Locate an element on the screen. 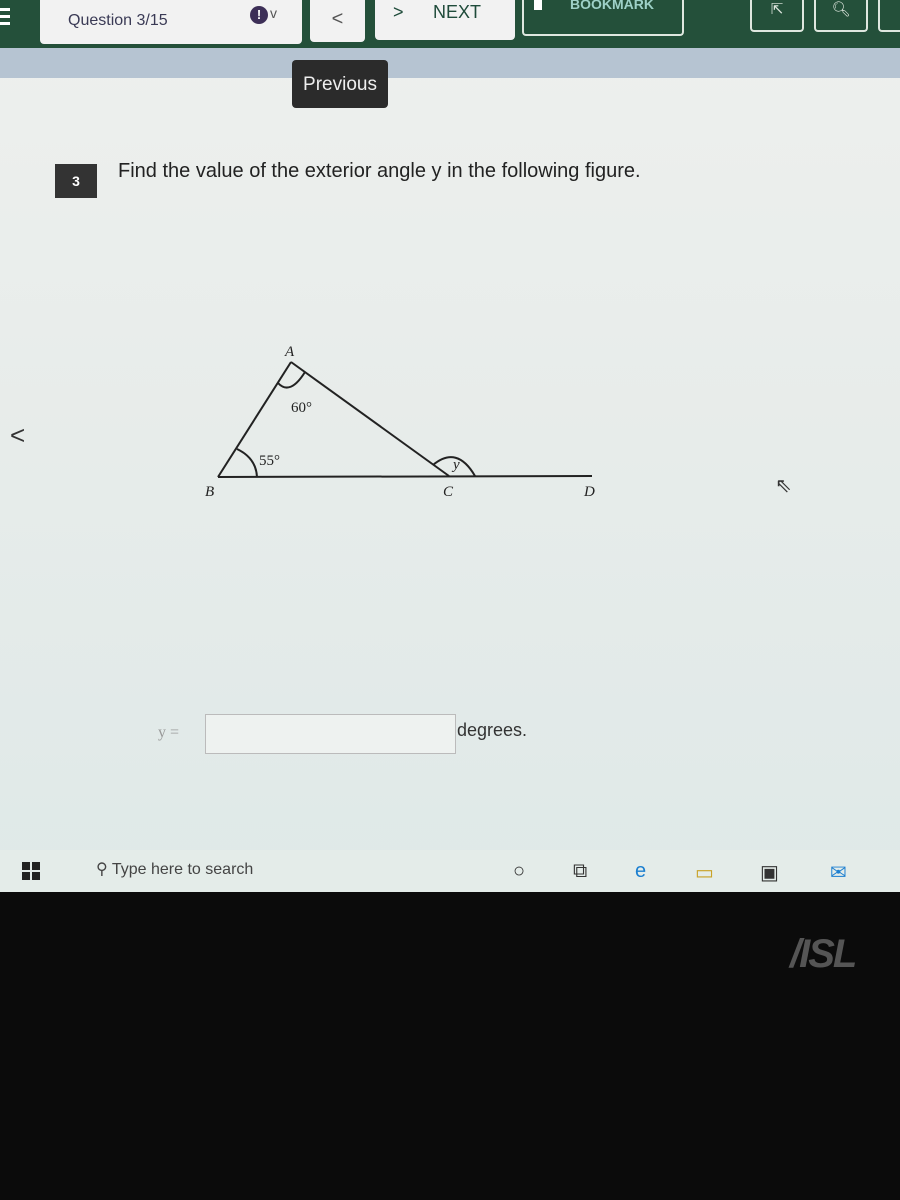 The height and width of the screenshot is (1200, 900). taskbar-search: ⚲ Type here to search is located at coordinates (174, 869).